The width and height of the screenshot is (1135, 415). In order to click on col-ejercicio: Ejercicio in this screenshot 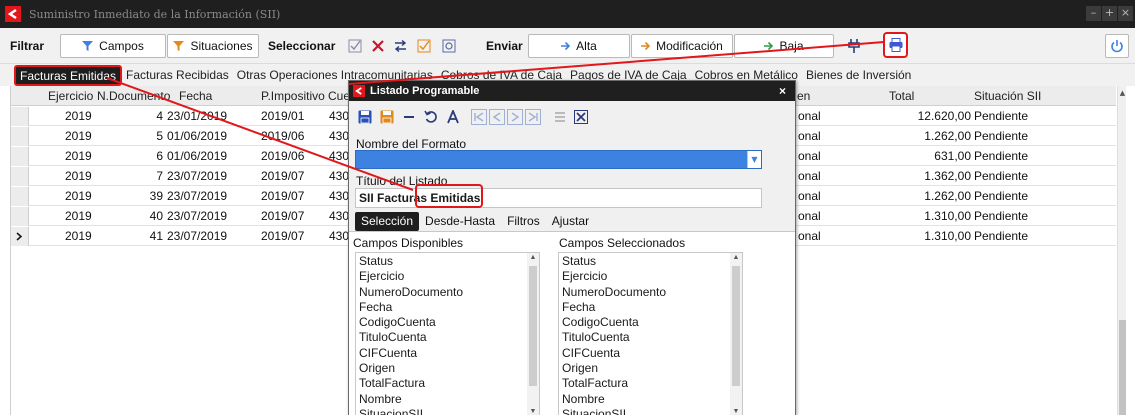, I will do `click(70, 96)`.